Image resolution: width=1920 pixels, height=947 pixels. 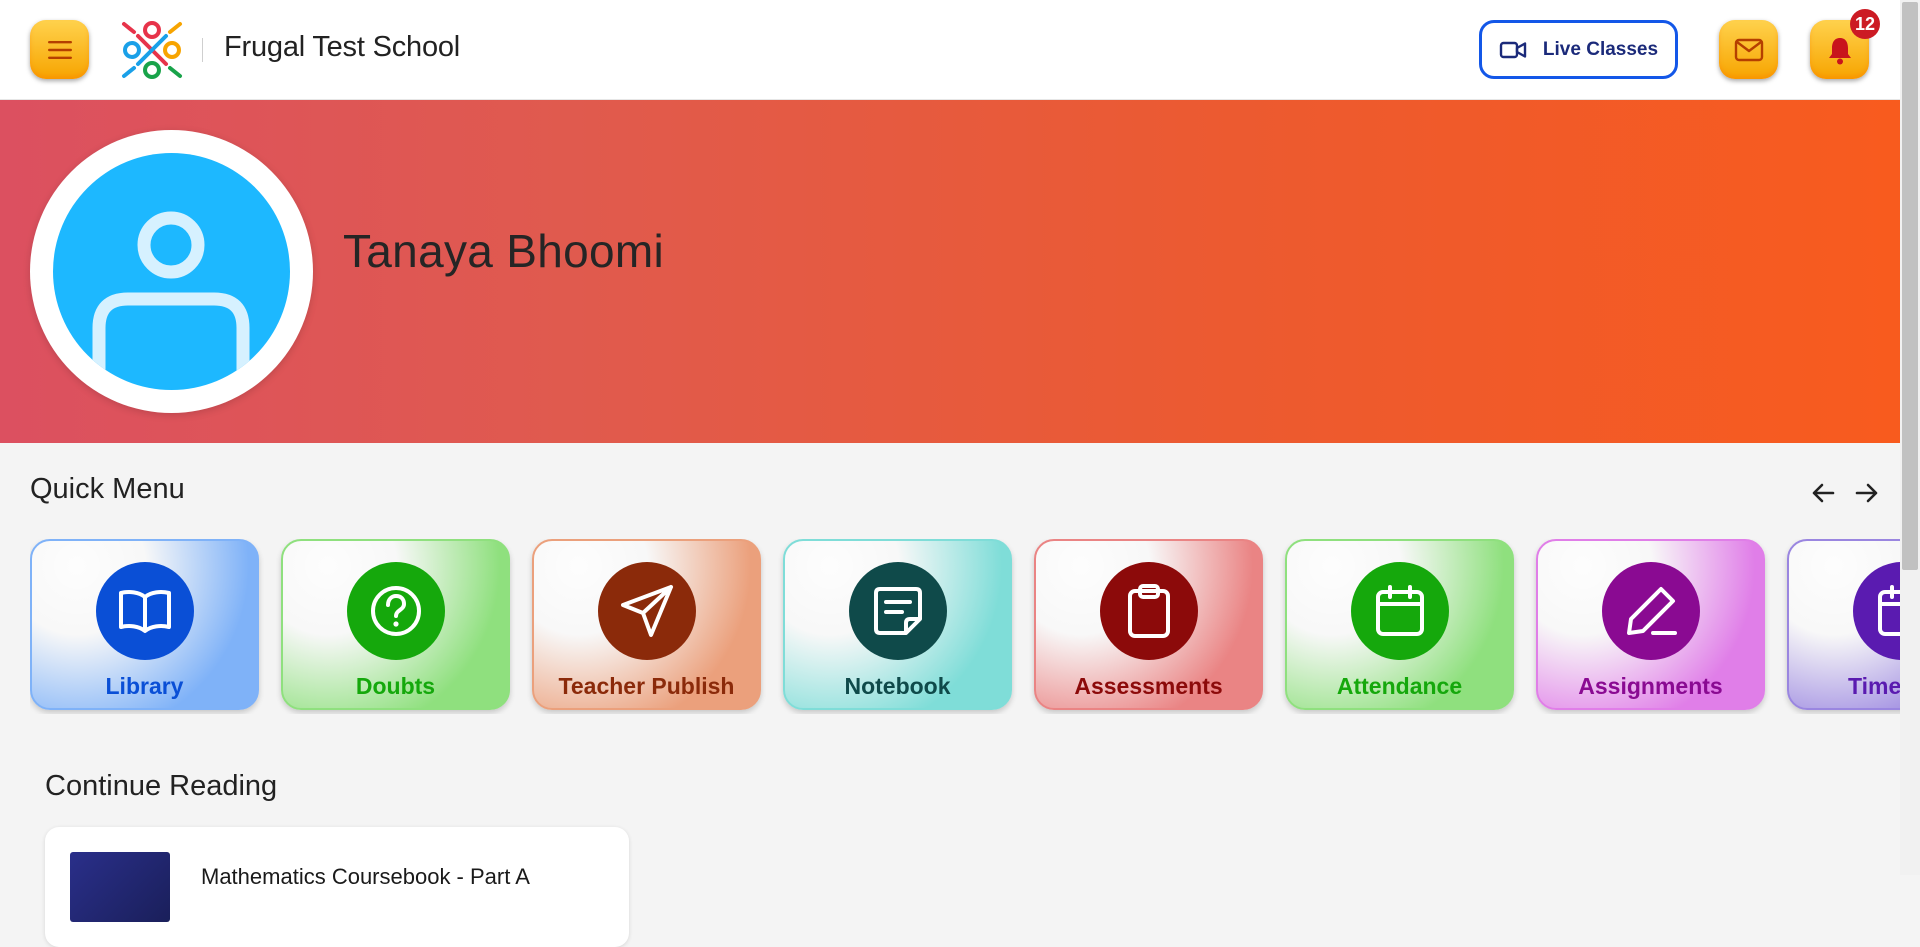 I want to click on arrow-right-icon, so click(x=1866, y=493).